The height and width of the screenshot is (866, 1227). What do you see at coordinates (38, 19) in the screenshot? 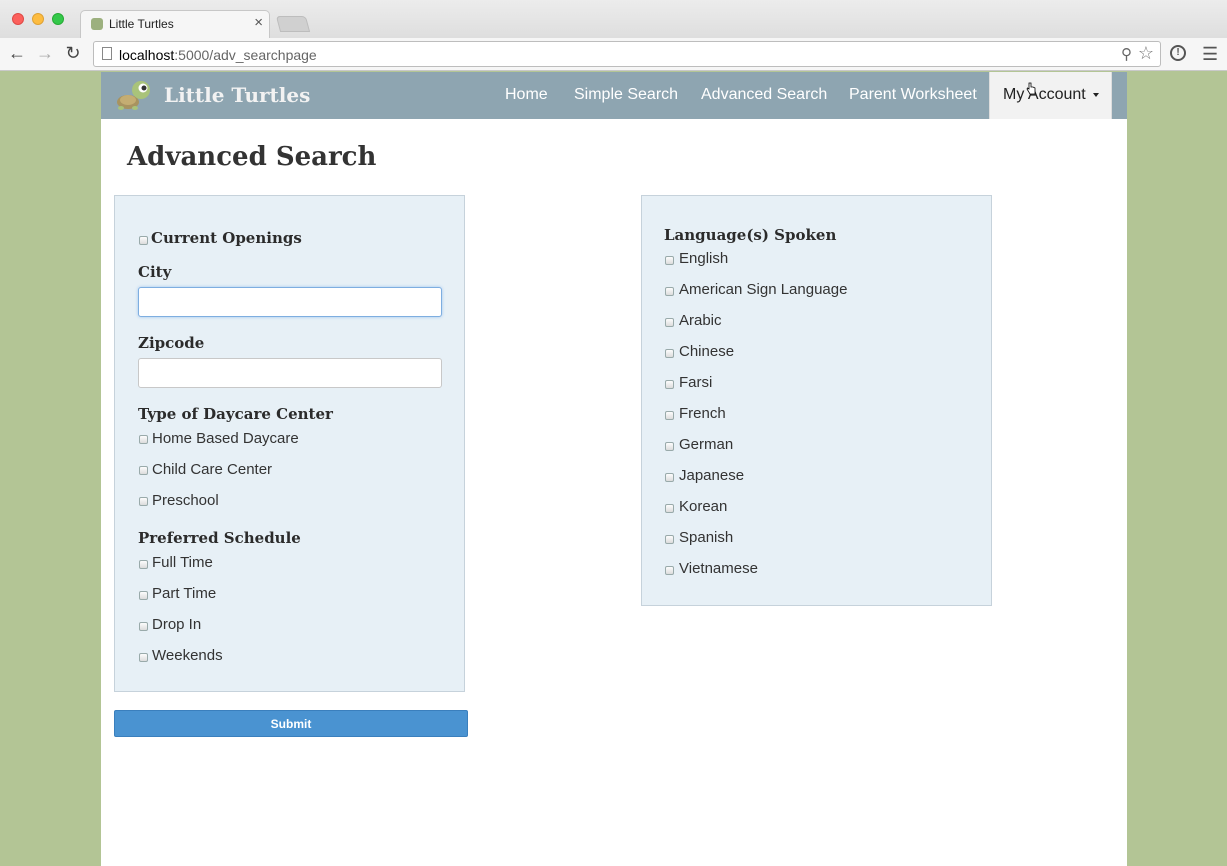
I see `window-minimize-button` at bounding box center [38, 19].